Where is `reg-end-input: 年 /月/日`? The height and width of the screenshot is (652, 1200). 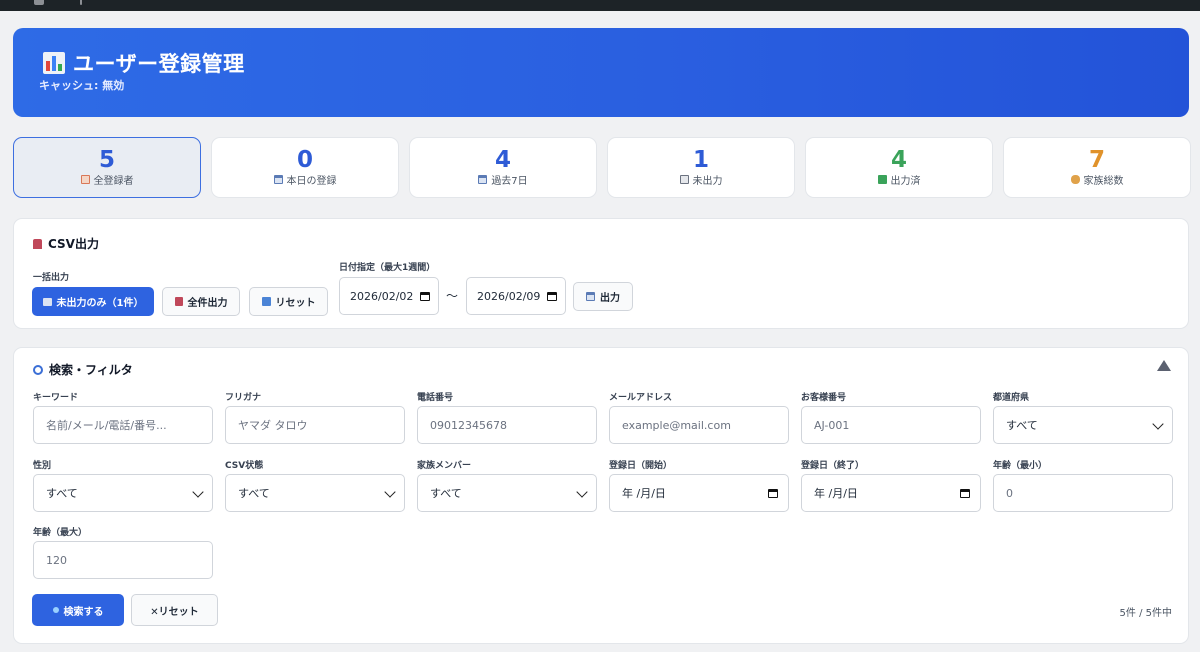
reg-end-input: 年 /月/日 is located at coordinates (891, 493).